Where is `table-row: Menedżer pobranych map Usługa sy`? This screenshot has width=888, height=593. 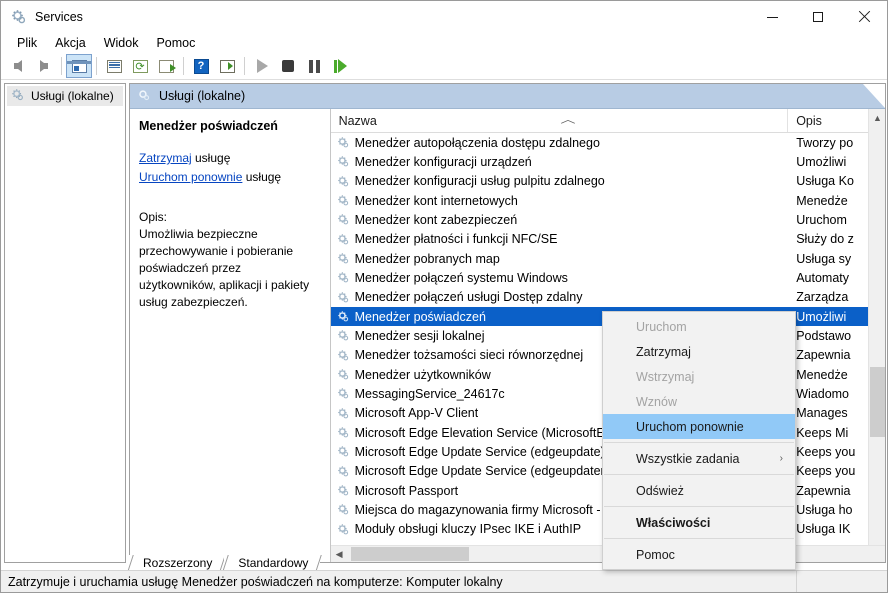 table-row: Menedżer pobranych map Usługa sy is located at coordinates (608, 258).